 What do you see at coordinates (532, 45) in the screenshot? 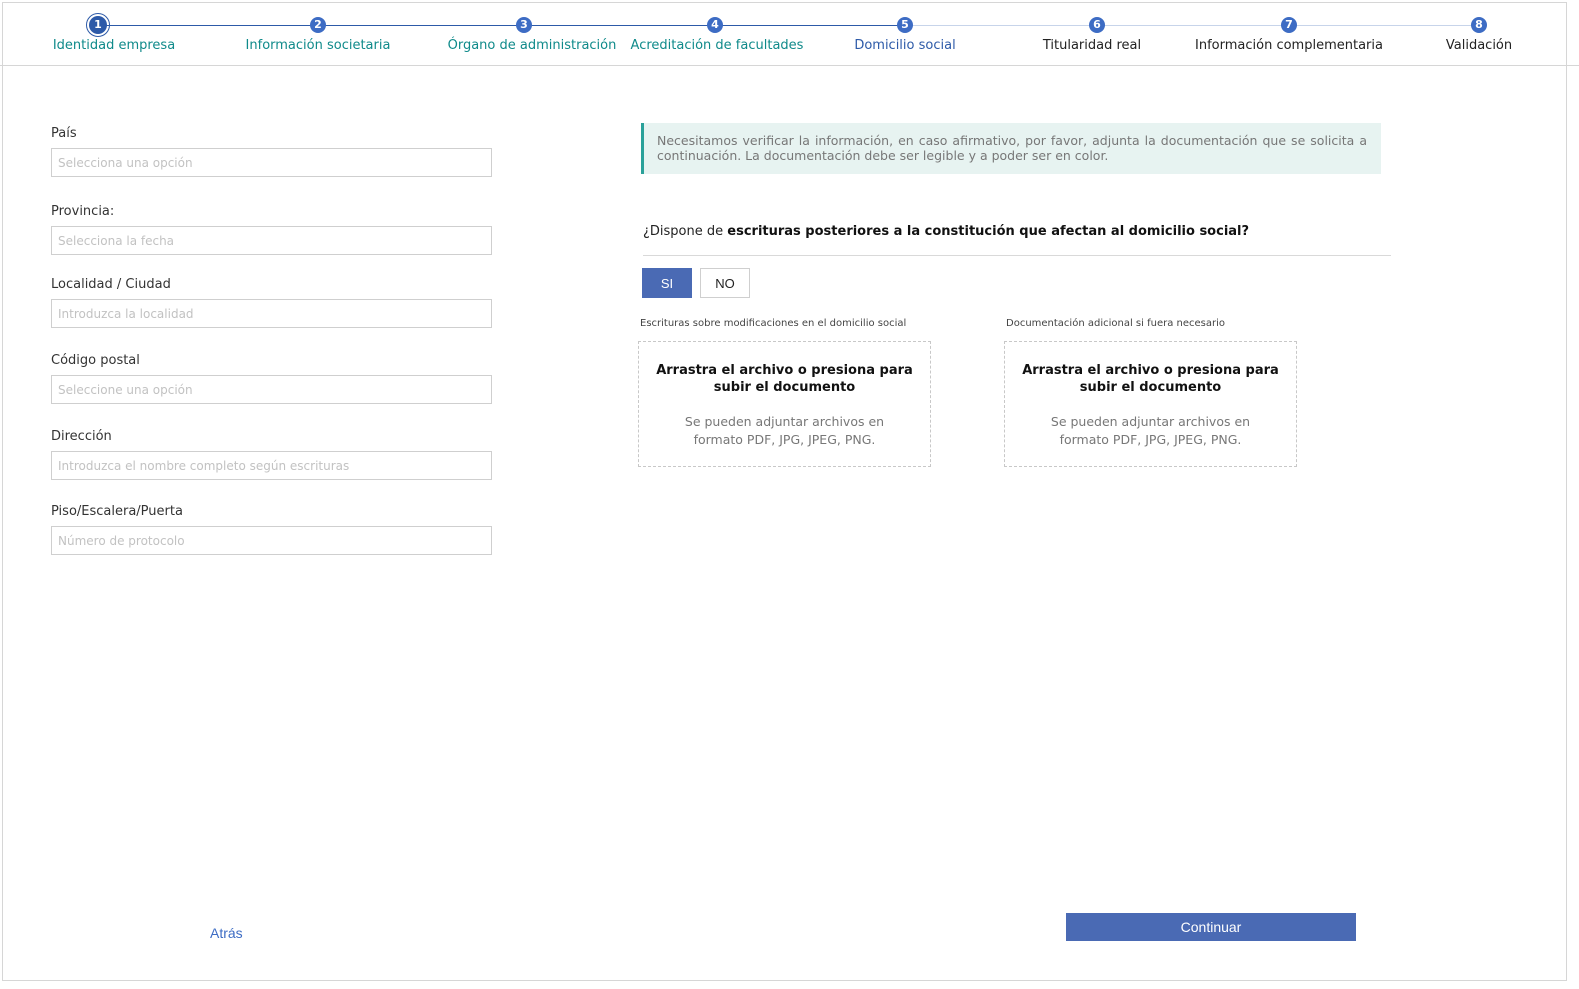
I see `step-label: Órgano de administración` at bounding box center [532, 45].